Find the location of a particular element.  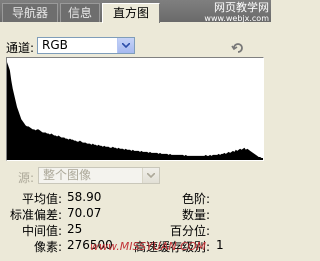

stat-label-mean: 平均值: is located at coordinates (41, 199).